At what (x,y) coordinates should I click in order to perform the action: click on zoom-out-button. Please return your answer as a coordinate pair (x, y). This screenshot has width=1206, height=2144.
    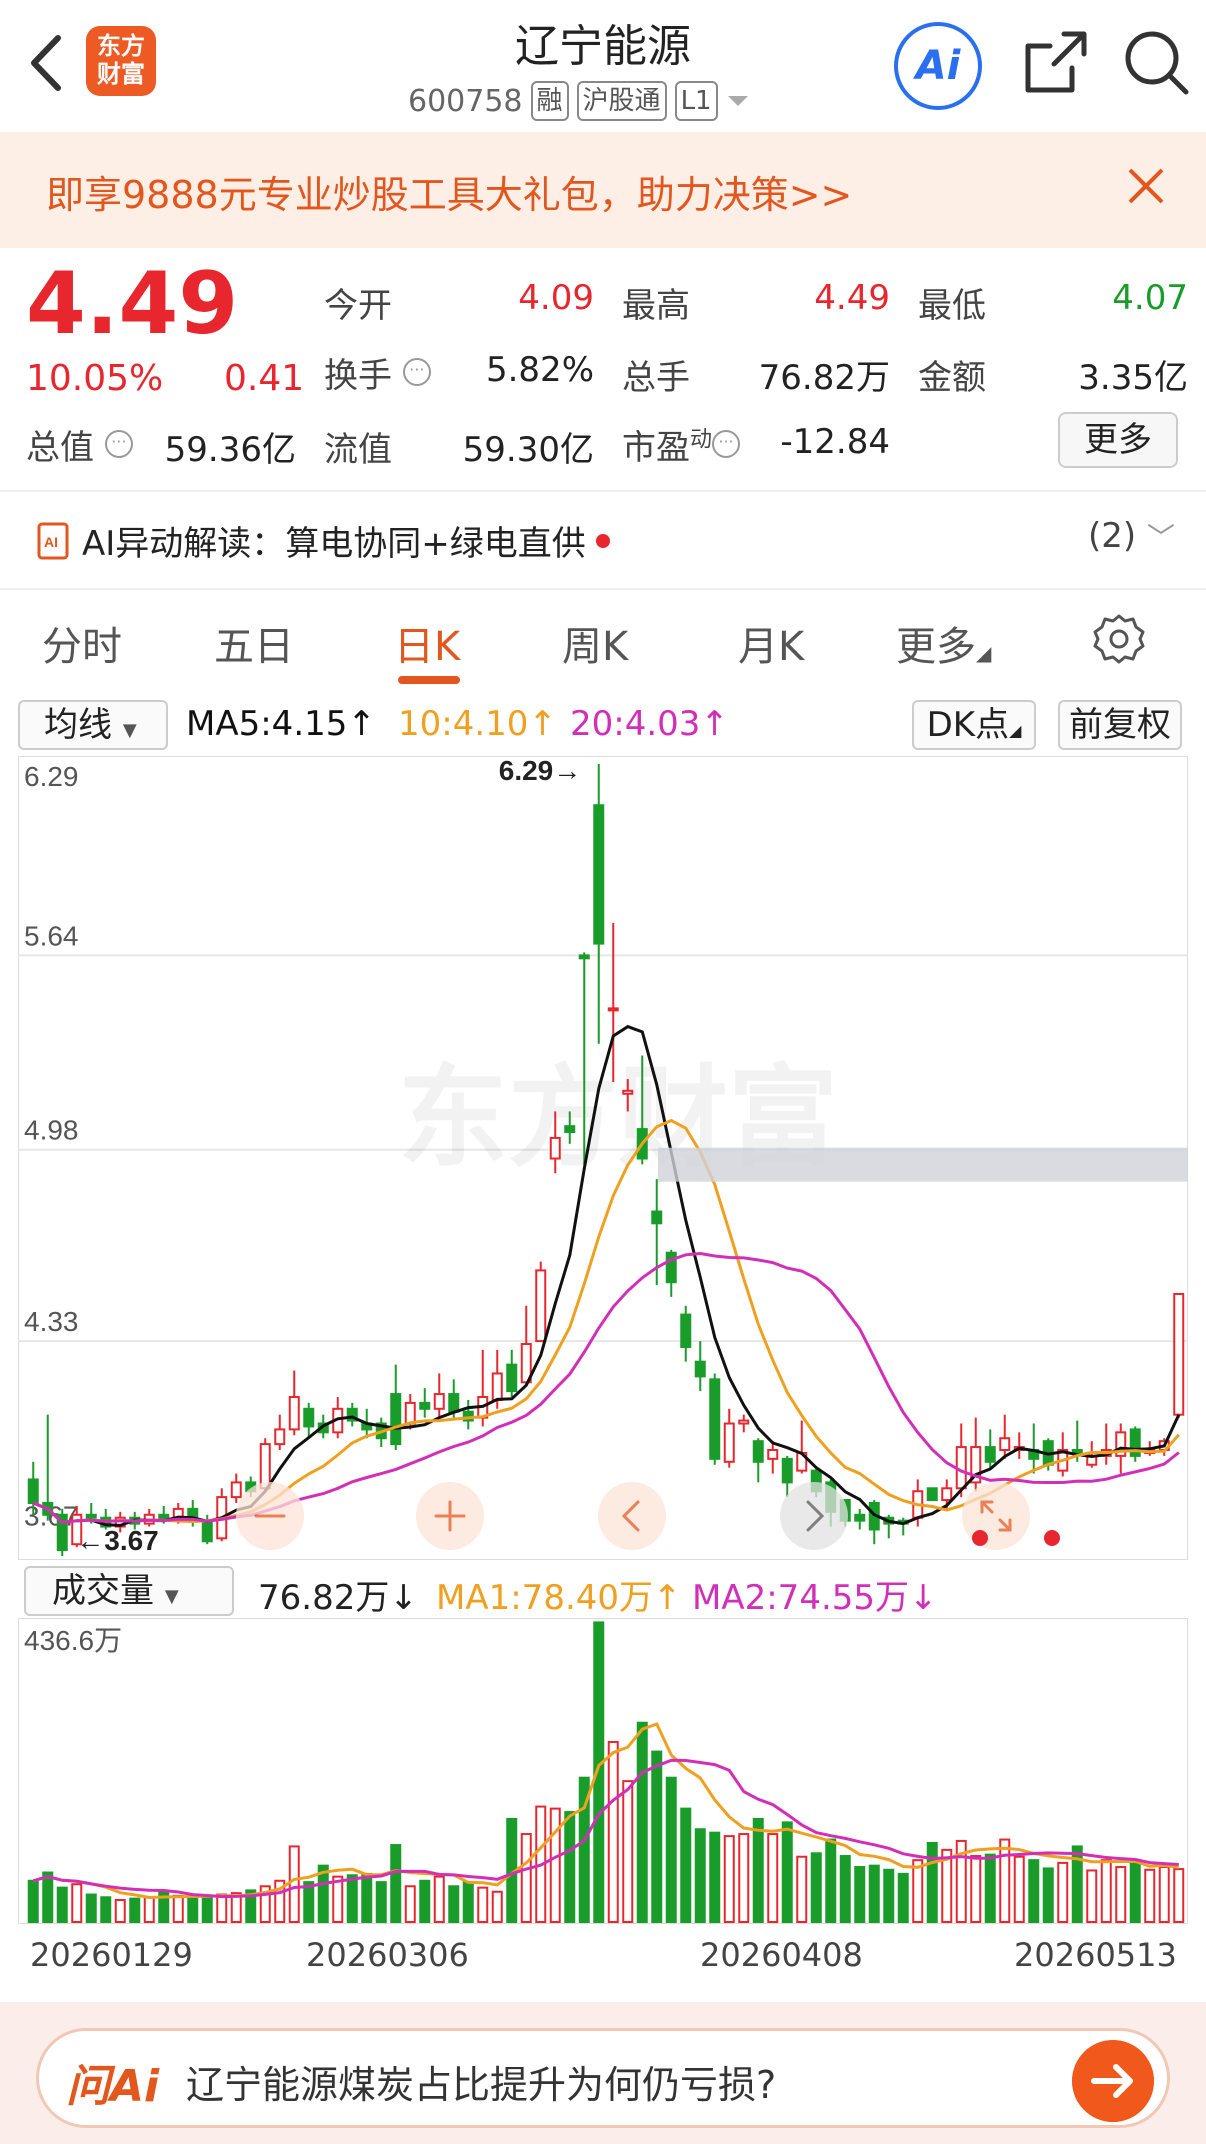
    Looking at the image, I should click on (270, 1516).